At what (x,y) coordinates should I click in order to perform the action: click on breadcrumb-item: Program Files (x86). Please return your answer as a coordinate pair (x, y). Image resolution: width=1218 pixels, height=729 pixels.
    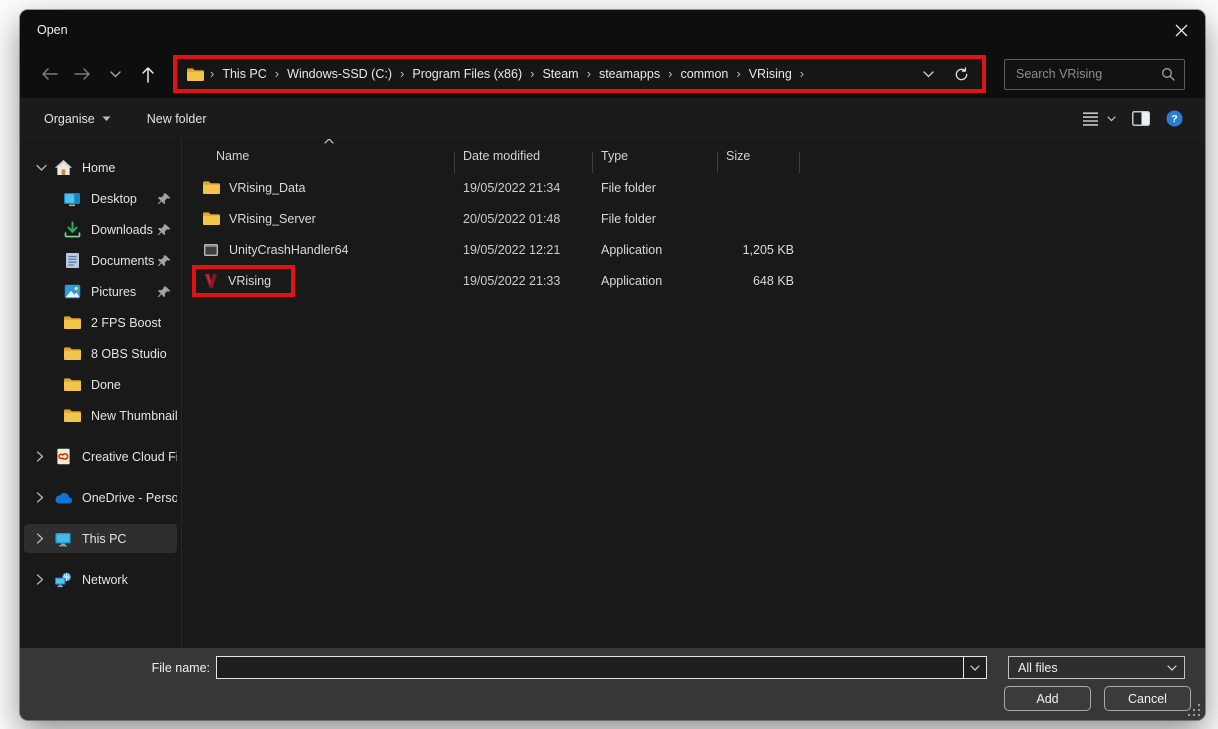
    Looking at the image, I should click on (467, 74).